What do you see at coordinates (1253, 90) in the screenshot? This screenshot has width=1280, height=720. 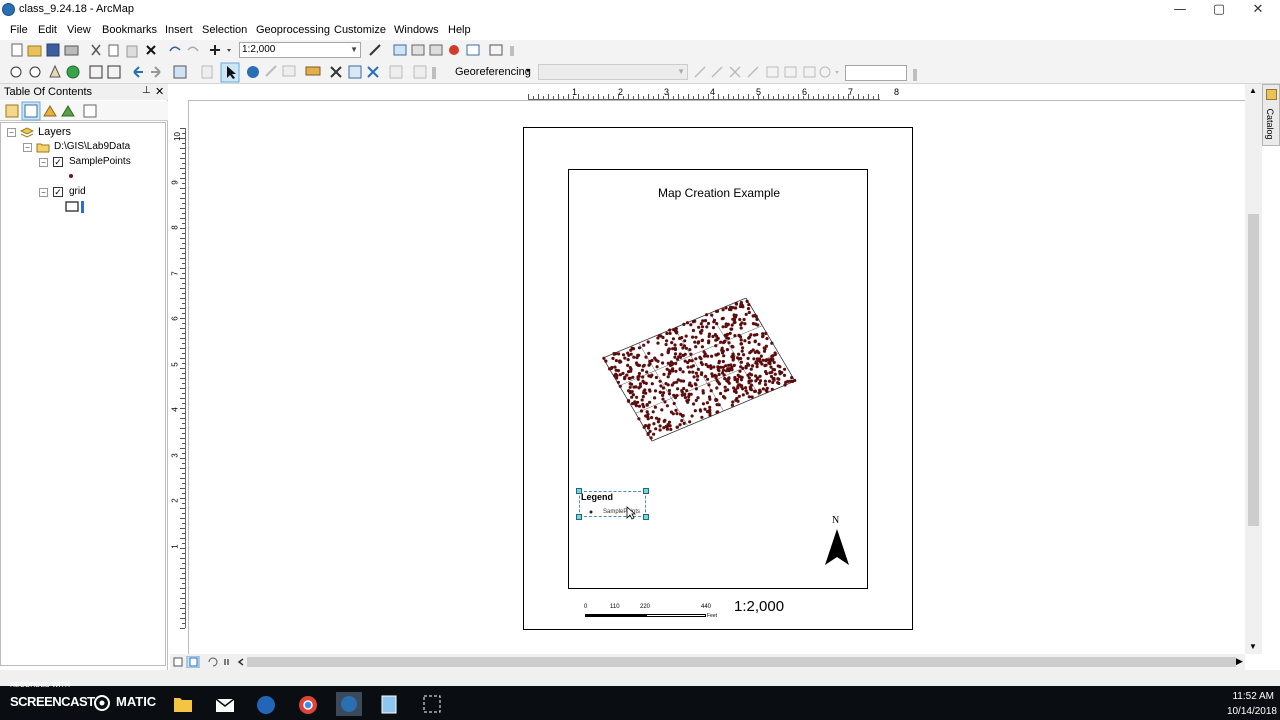 I see `scroll-up-icon: ▲` at bounding box center [1253, 90].